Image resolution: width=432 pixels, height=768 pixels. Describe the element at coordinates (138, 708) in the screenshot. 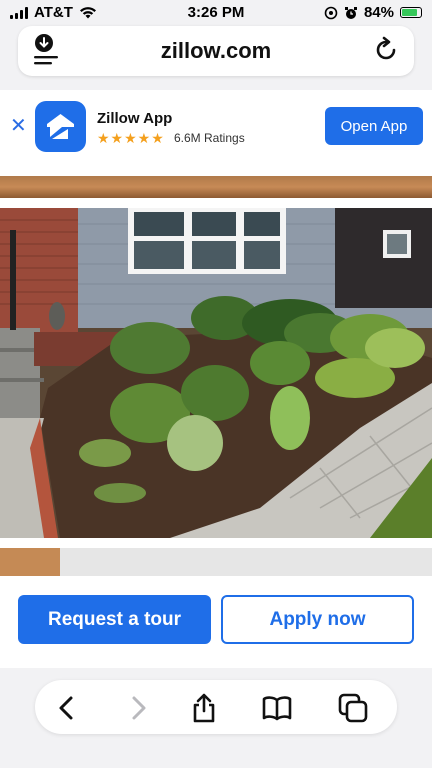

I see `forward-icon` at that location.